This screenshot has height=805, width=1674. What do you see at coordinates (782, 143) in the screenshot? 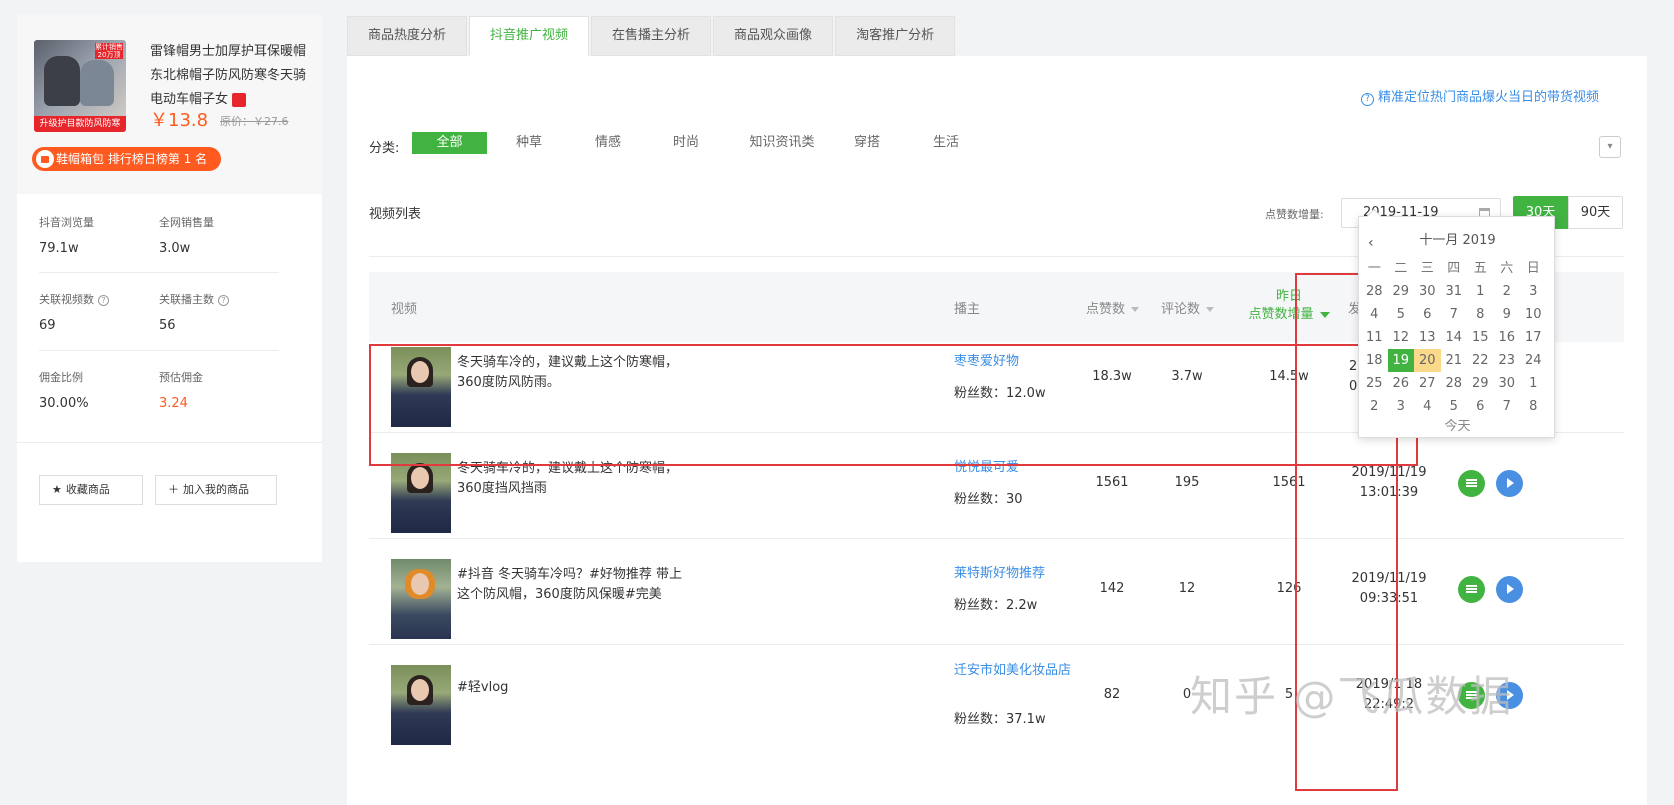
I see `category-knowledge: 知识资讯类` at bounding box center [782, 143].